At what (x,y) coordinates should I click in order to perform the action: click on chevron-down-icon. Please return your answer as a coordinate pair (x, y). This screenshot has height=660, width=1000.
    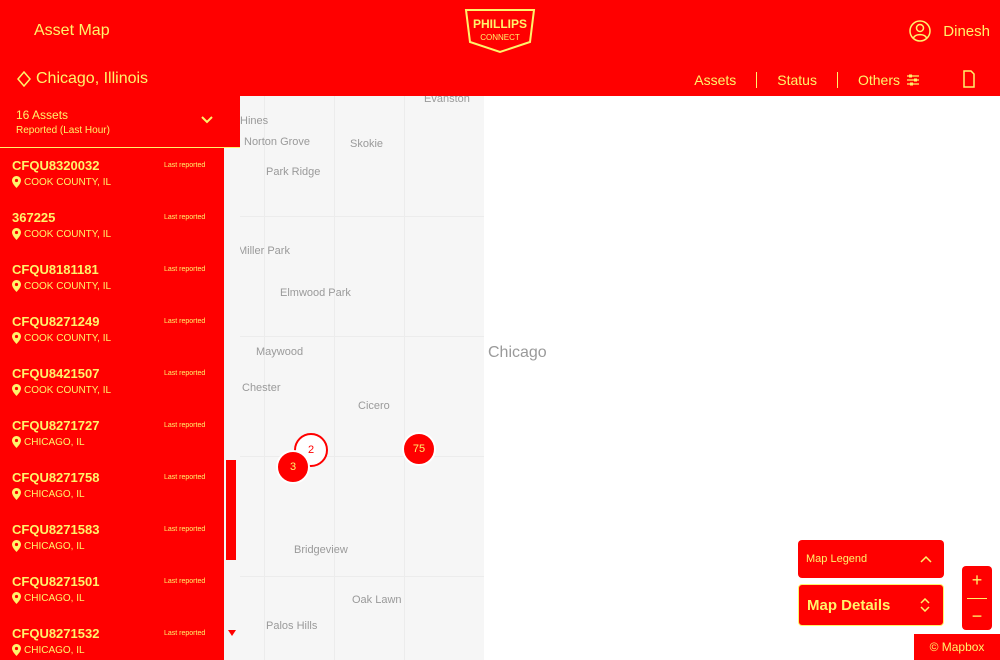
    Looking at the image, I should click on (207, 120).